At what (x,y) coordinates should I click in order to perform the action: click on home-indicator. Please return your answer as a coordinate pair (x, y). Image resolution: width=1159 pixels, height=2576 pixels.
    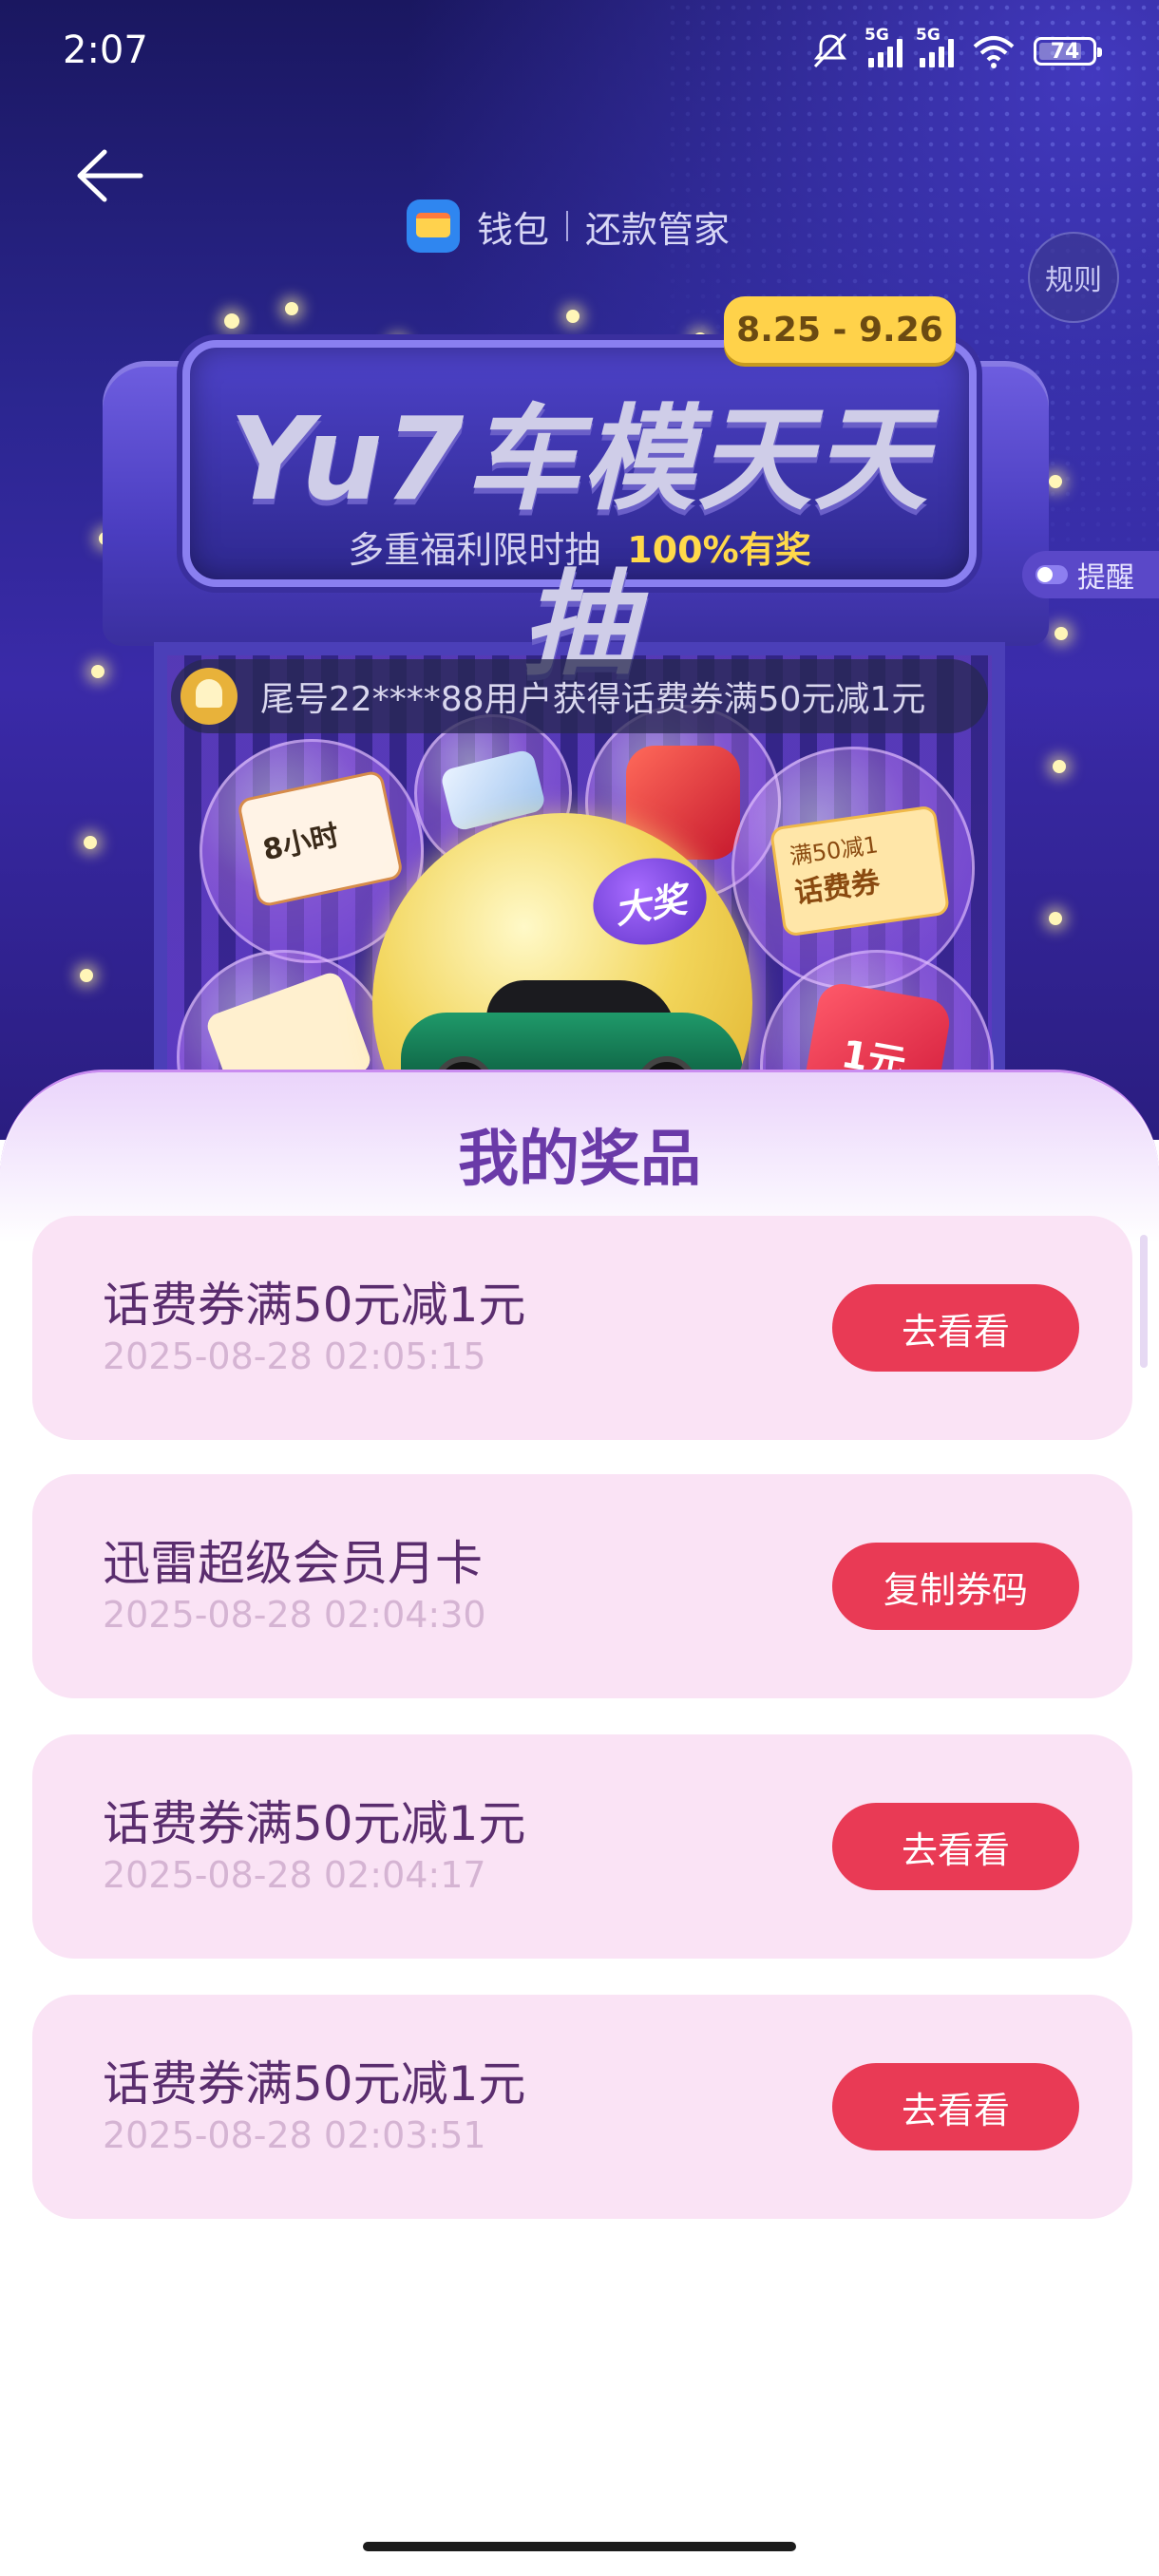
    Looking at the image, I should click on (579, 2546).